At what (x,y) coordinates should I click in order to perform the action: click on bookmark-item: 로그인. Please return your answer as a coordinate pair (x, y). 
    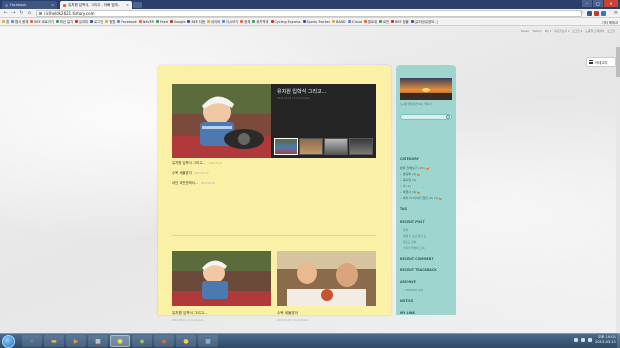
    Looking at the image, I should click on (96, 21).